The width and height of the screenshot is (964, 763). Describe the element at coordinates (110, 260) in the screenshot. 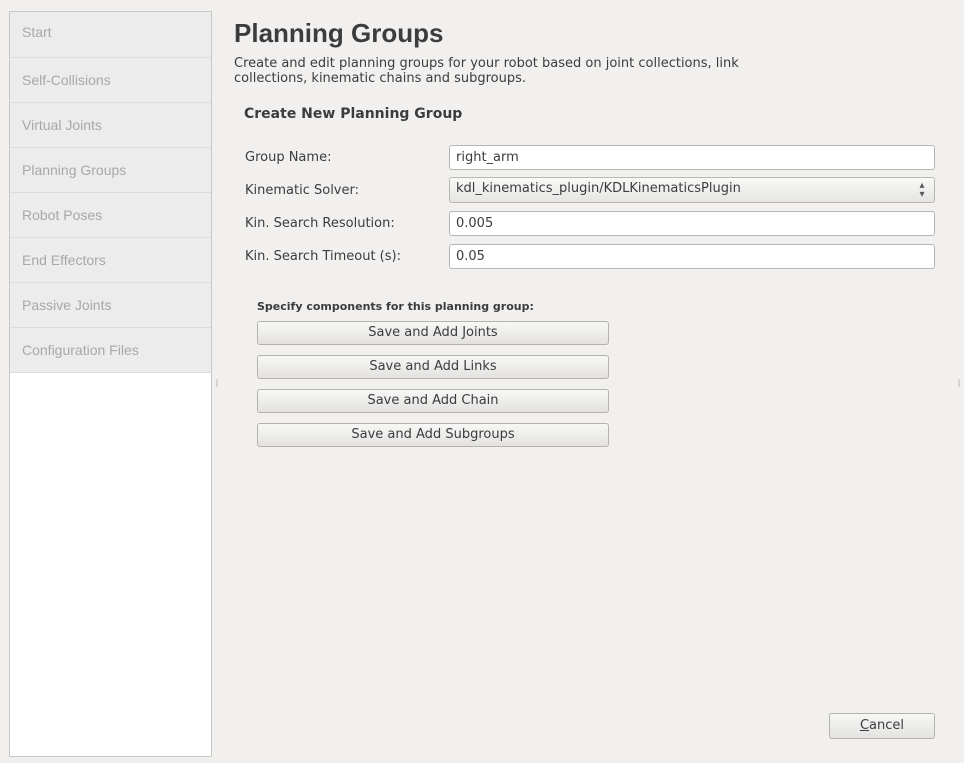

I see `sidebar-item-end-effectors: End Effectors` at that location.